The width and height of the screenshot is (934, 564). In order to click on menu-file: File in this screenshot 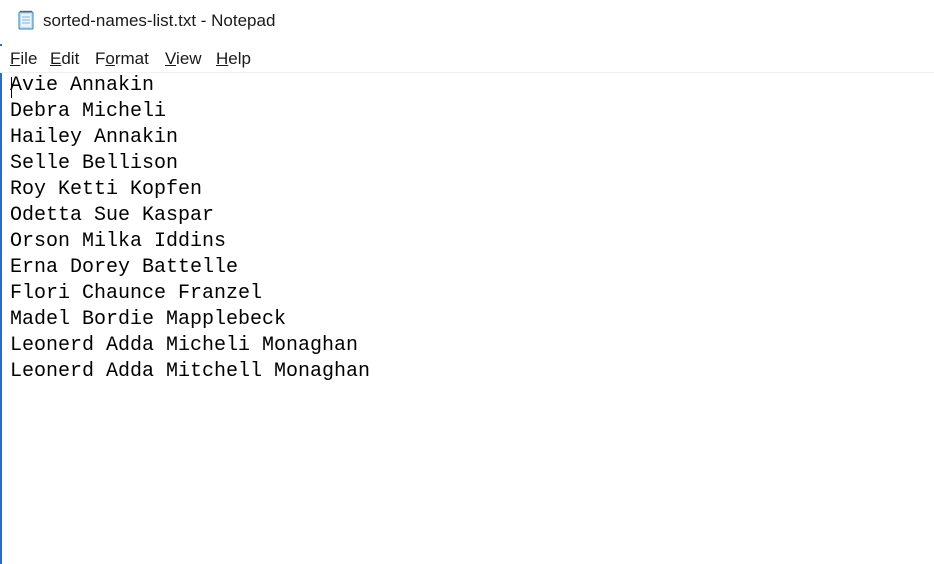, I will do `click(23, 59)`.